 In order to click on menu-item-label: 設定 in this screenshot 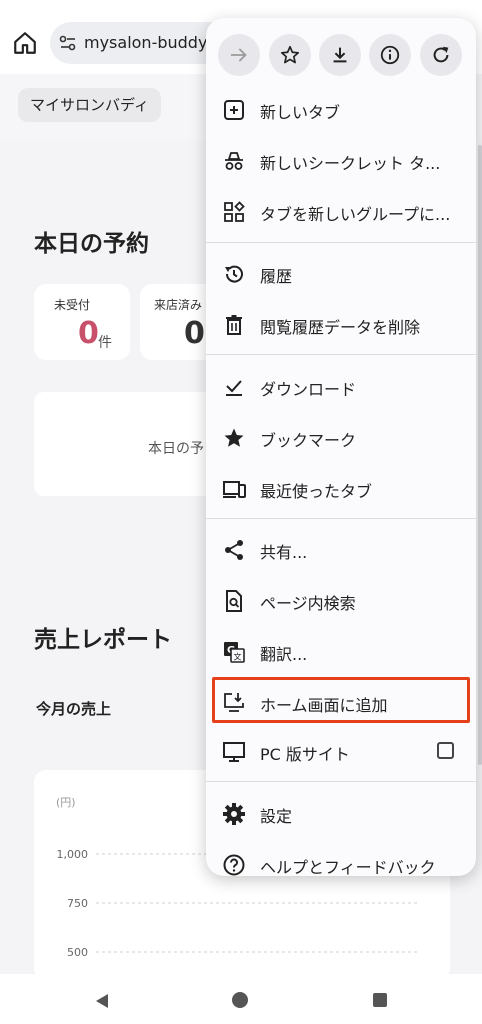, I will do `click(276, 816)`.